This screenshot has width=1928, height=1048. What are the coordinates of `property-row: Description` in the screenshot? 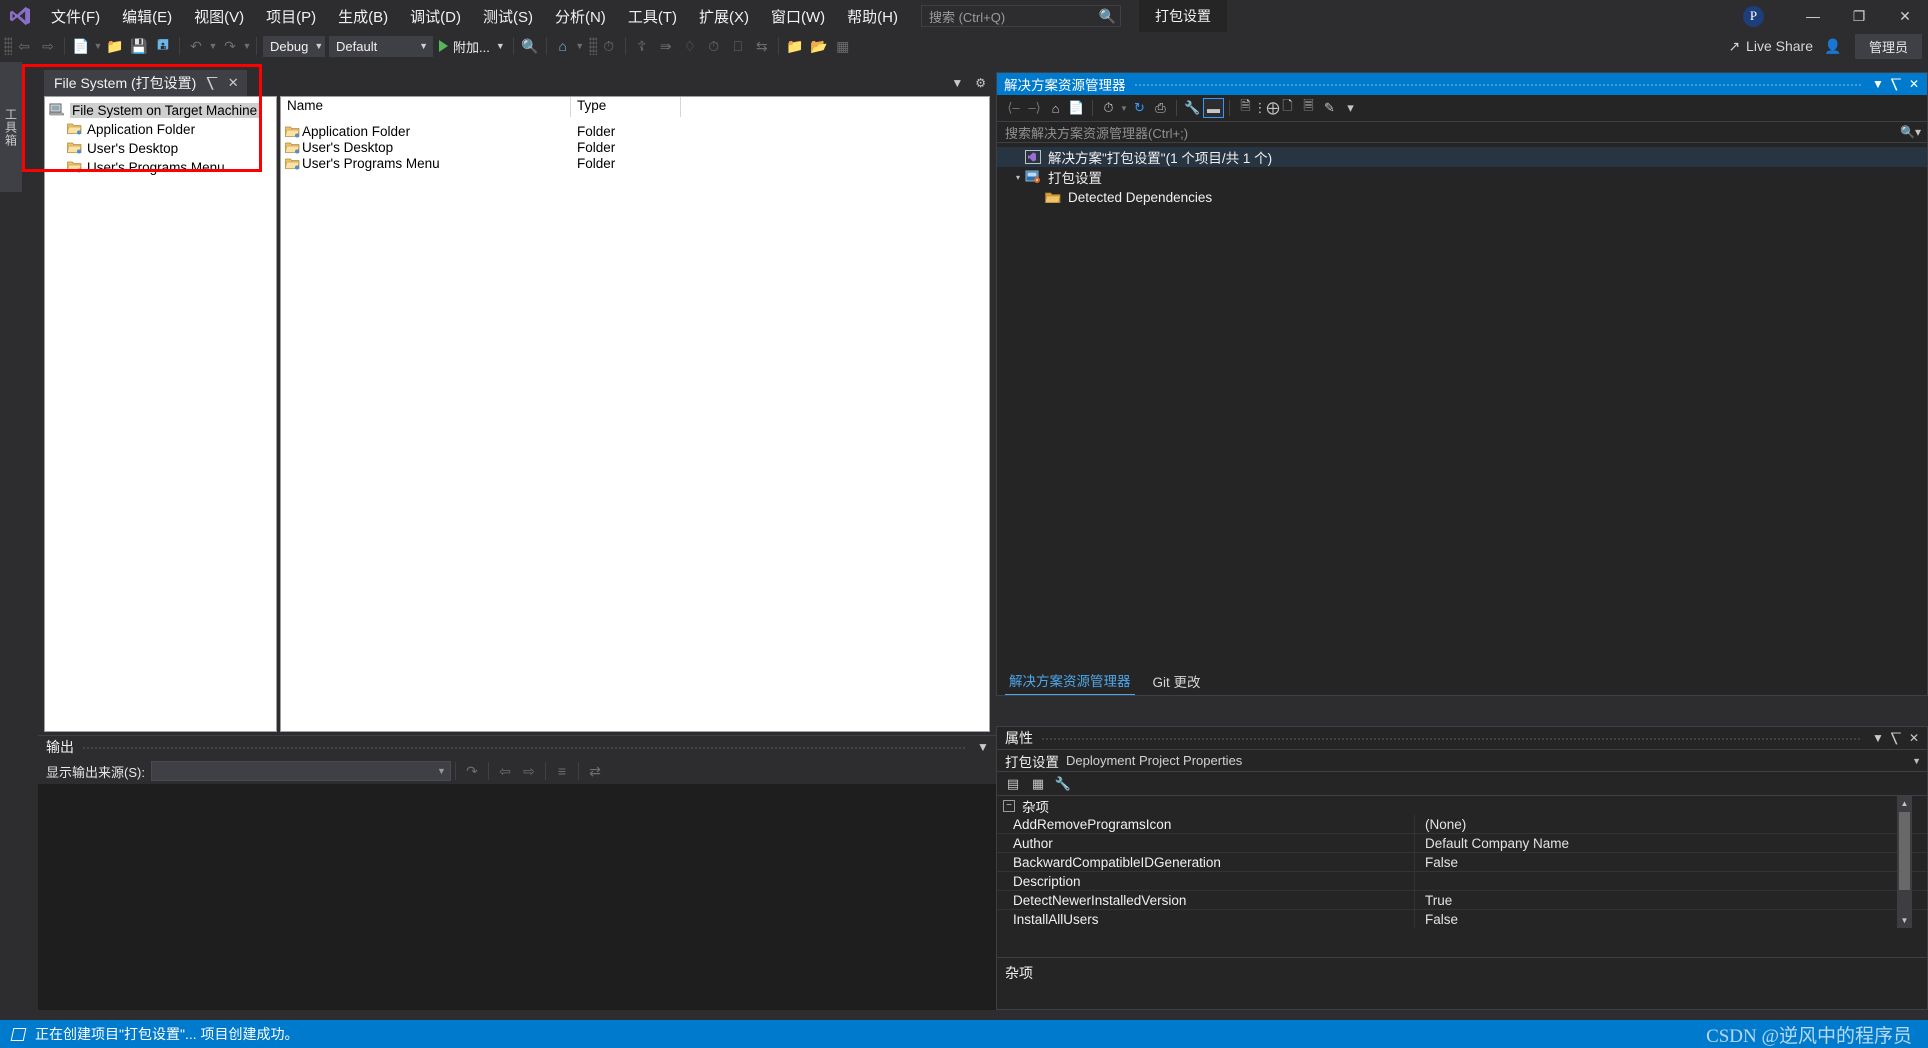 It's located at (1462, 881).